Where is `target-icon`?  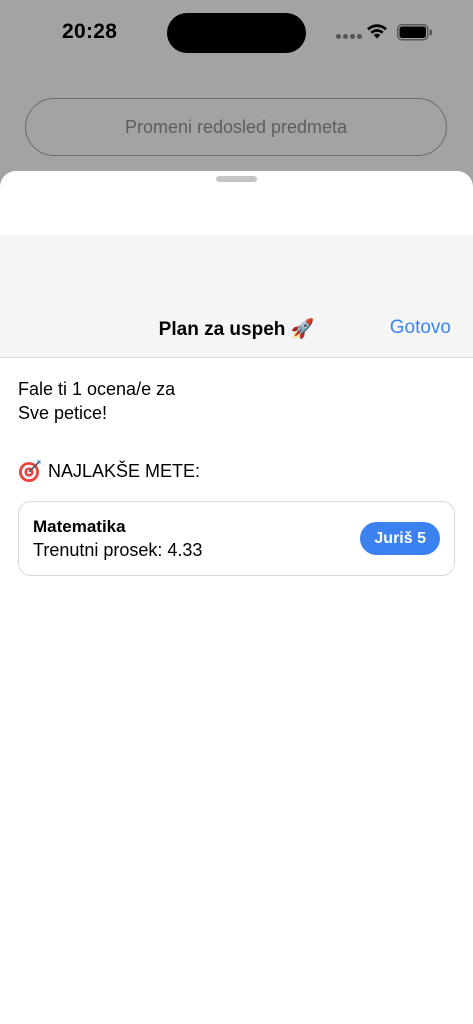 target-icon is located at coordinates (30, 471).